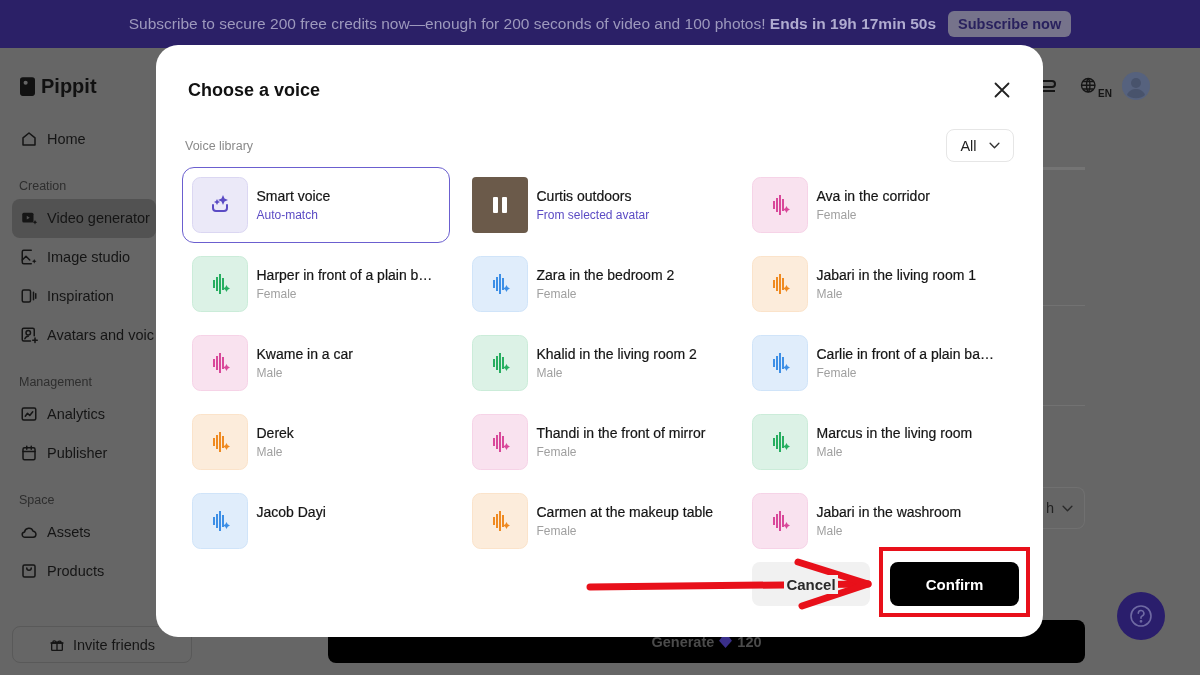 This screenshot has width=1200, height=675. Describe the element at coordinates (532, 24) in the screenshot. I see `promo-text: Subscribe to secure 200 free credits now—enough for 200 seconds of video and 100 photos! Ends in 19h 17min 50s` at that location.